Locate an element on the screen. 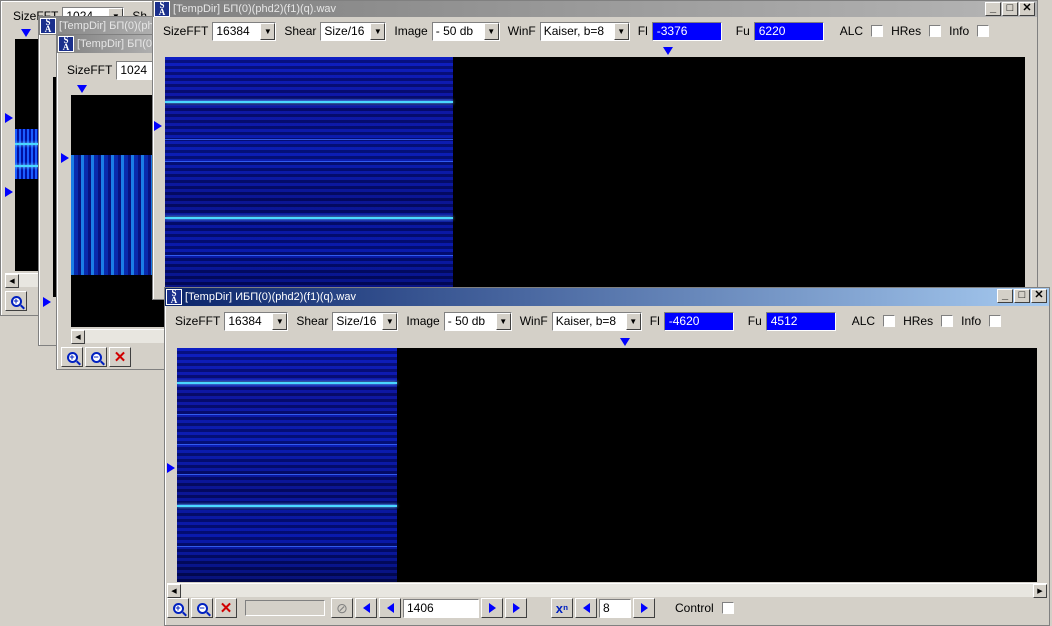 The width and height of the screenshot is (1052, 626). fl-field: -4620 is located at coordinates (698, 321).